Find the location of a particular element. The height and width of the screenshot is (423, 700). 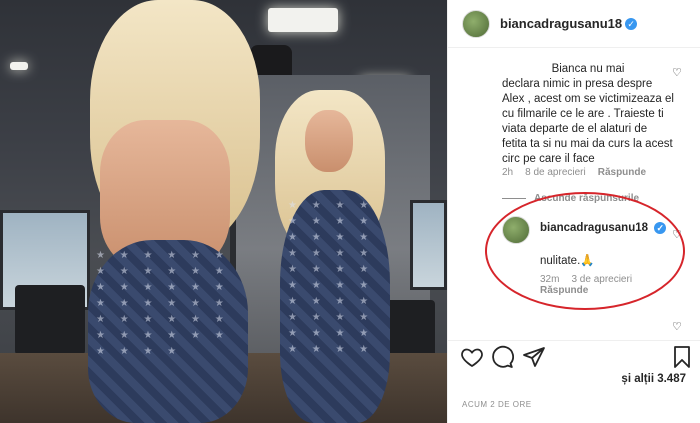

post-header: biancadragusanu18 ✓ is located at coordinates (574, 24).